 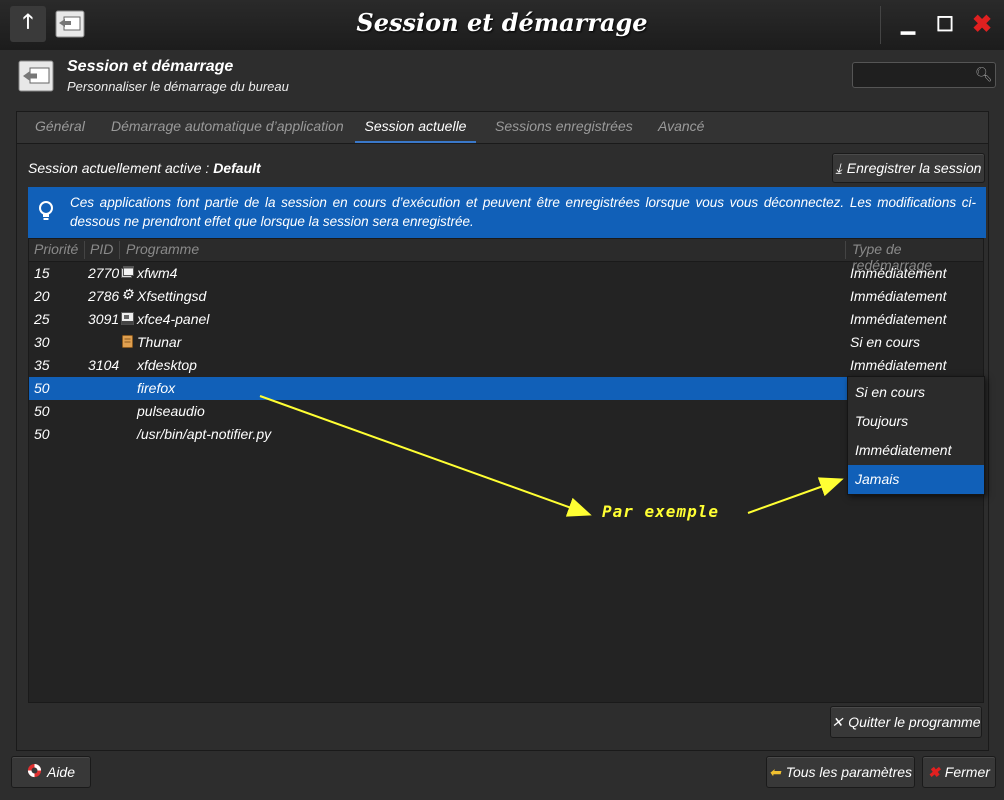 What do you see at coordinates (838, 167) in the screenshot?
I see `download-icon: ⤓` at bounding box center [838, 167].